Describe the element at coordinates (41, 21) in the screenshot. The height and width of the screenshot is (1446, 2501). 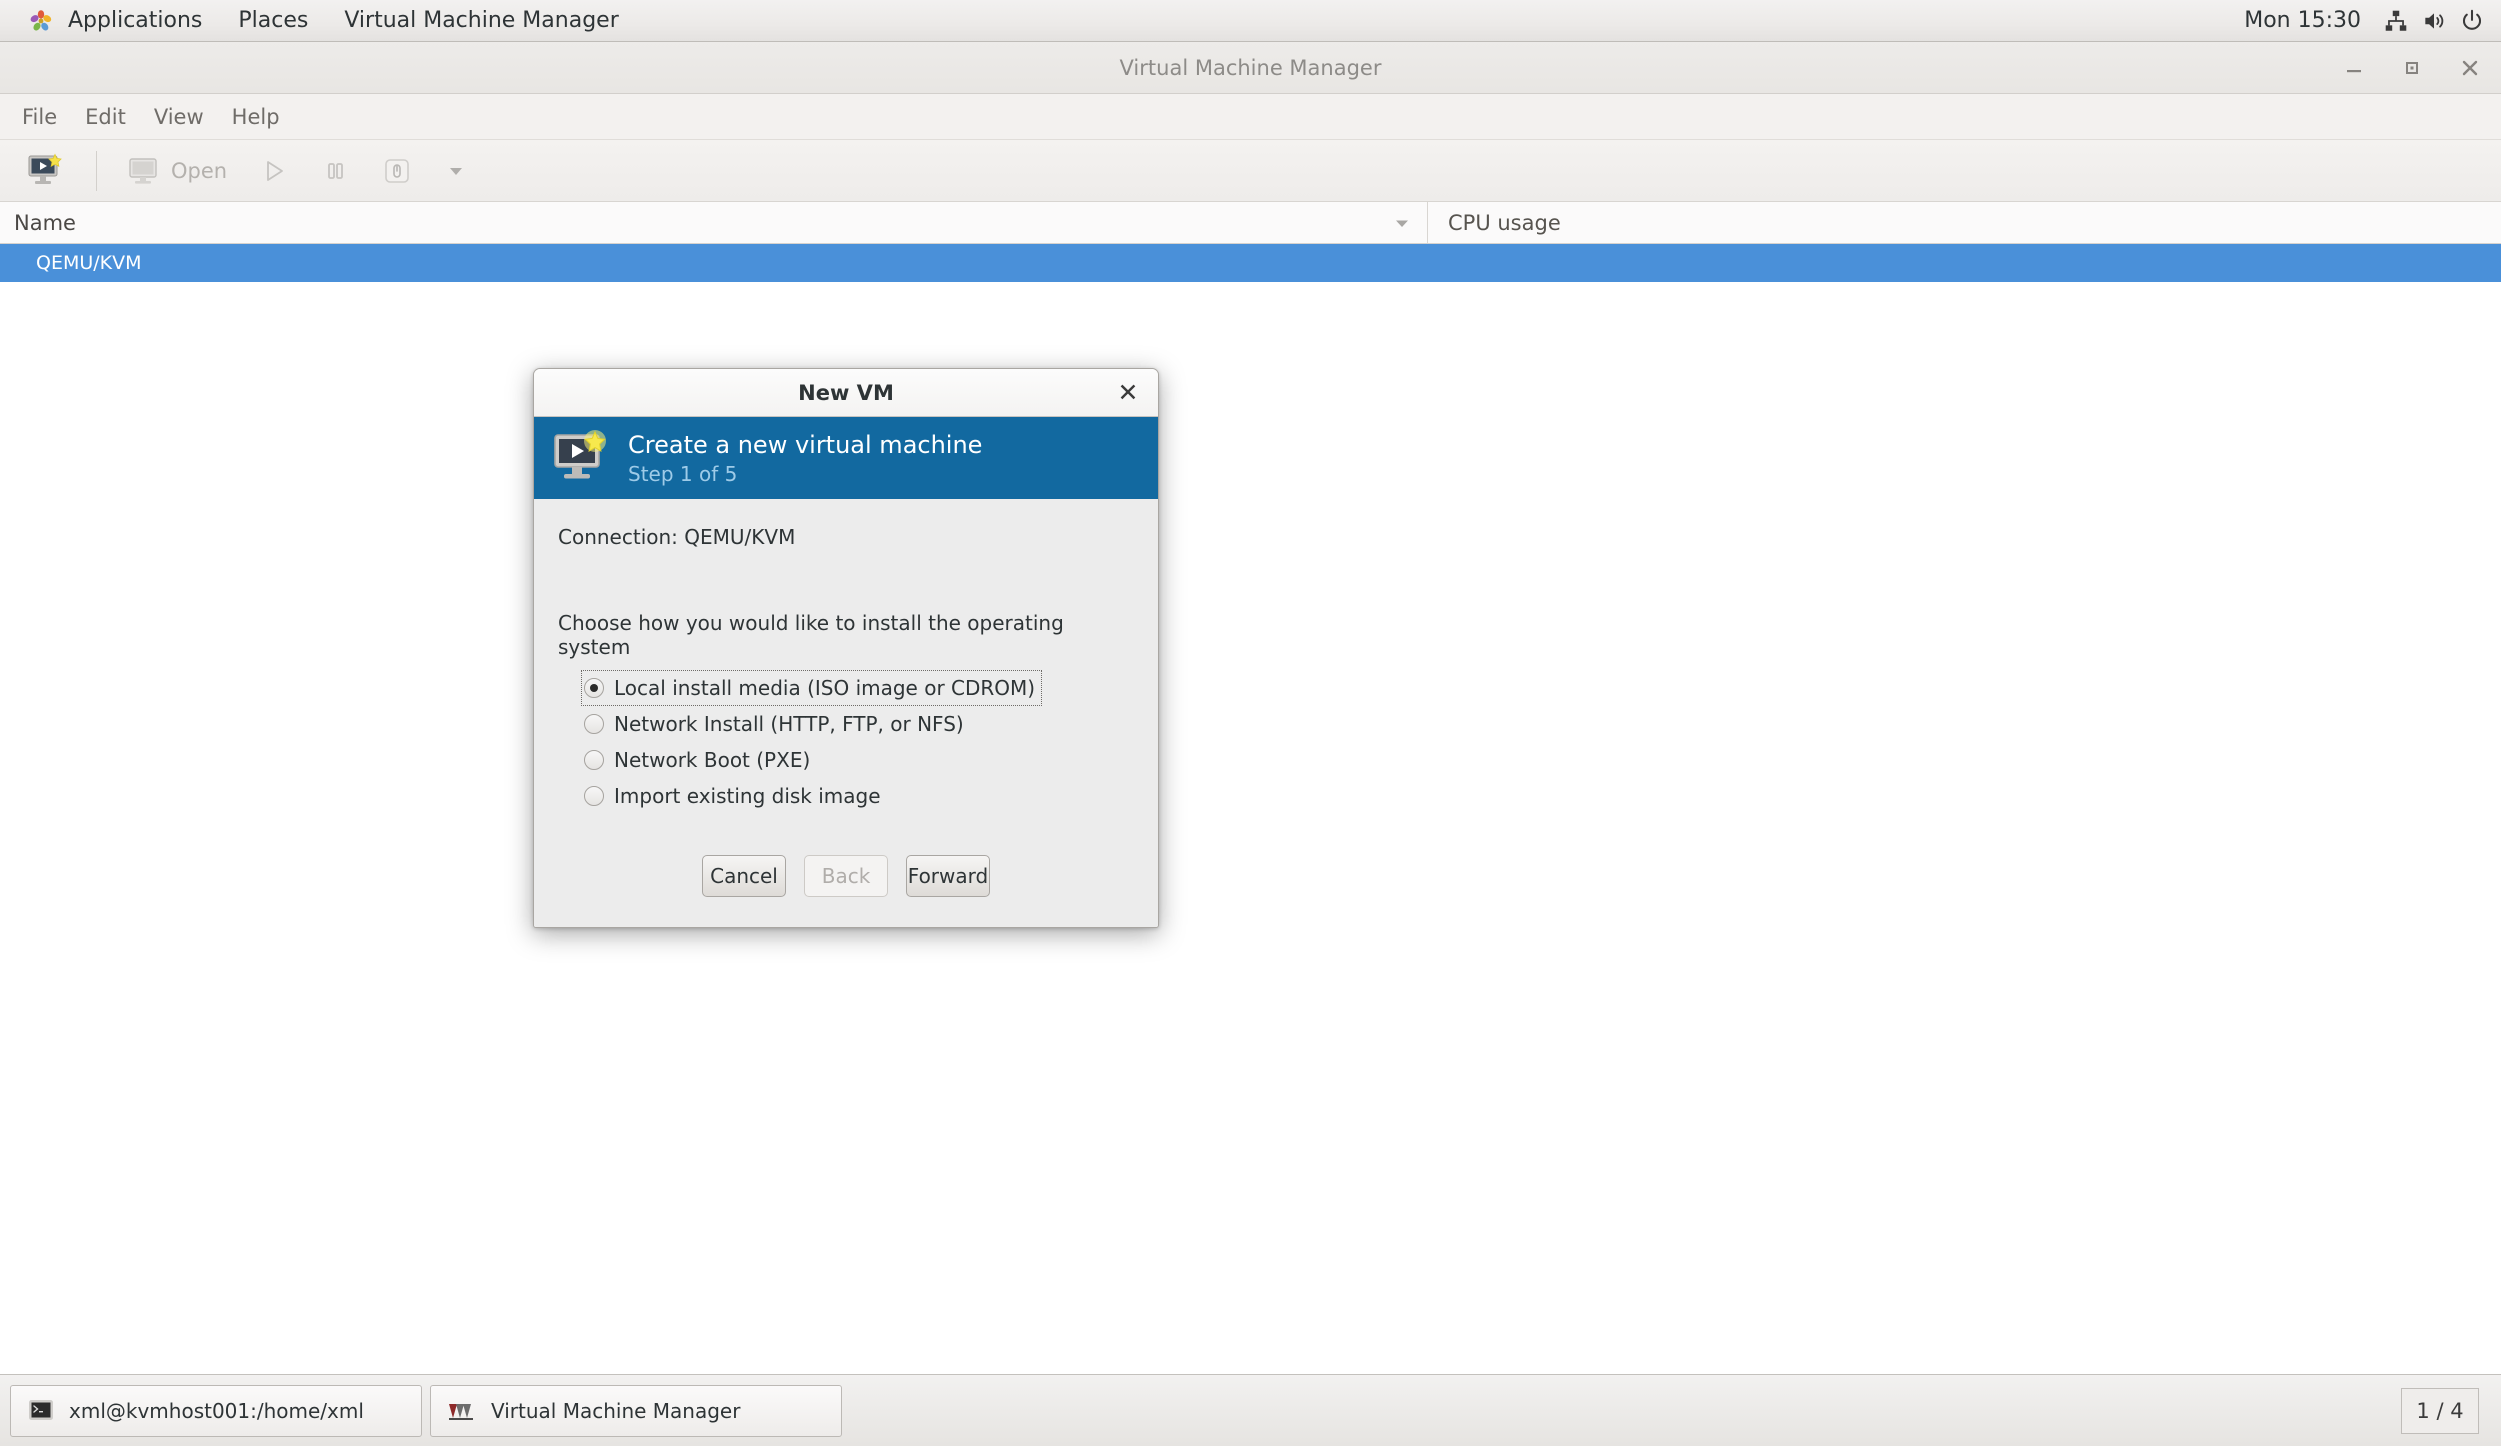
I see `gnome-applications-icon` at that location.